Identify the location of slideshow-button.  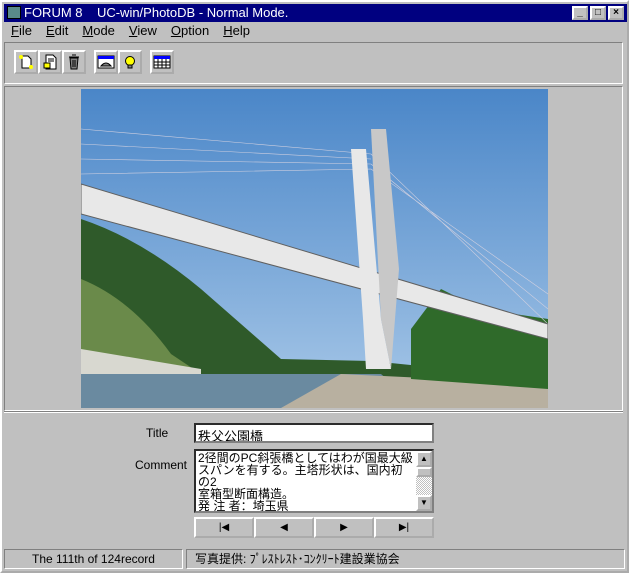
(106, 62).